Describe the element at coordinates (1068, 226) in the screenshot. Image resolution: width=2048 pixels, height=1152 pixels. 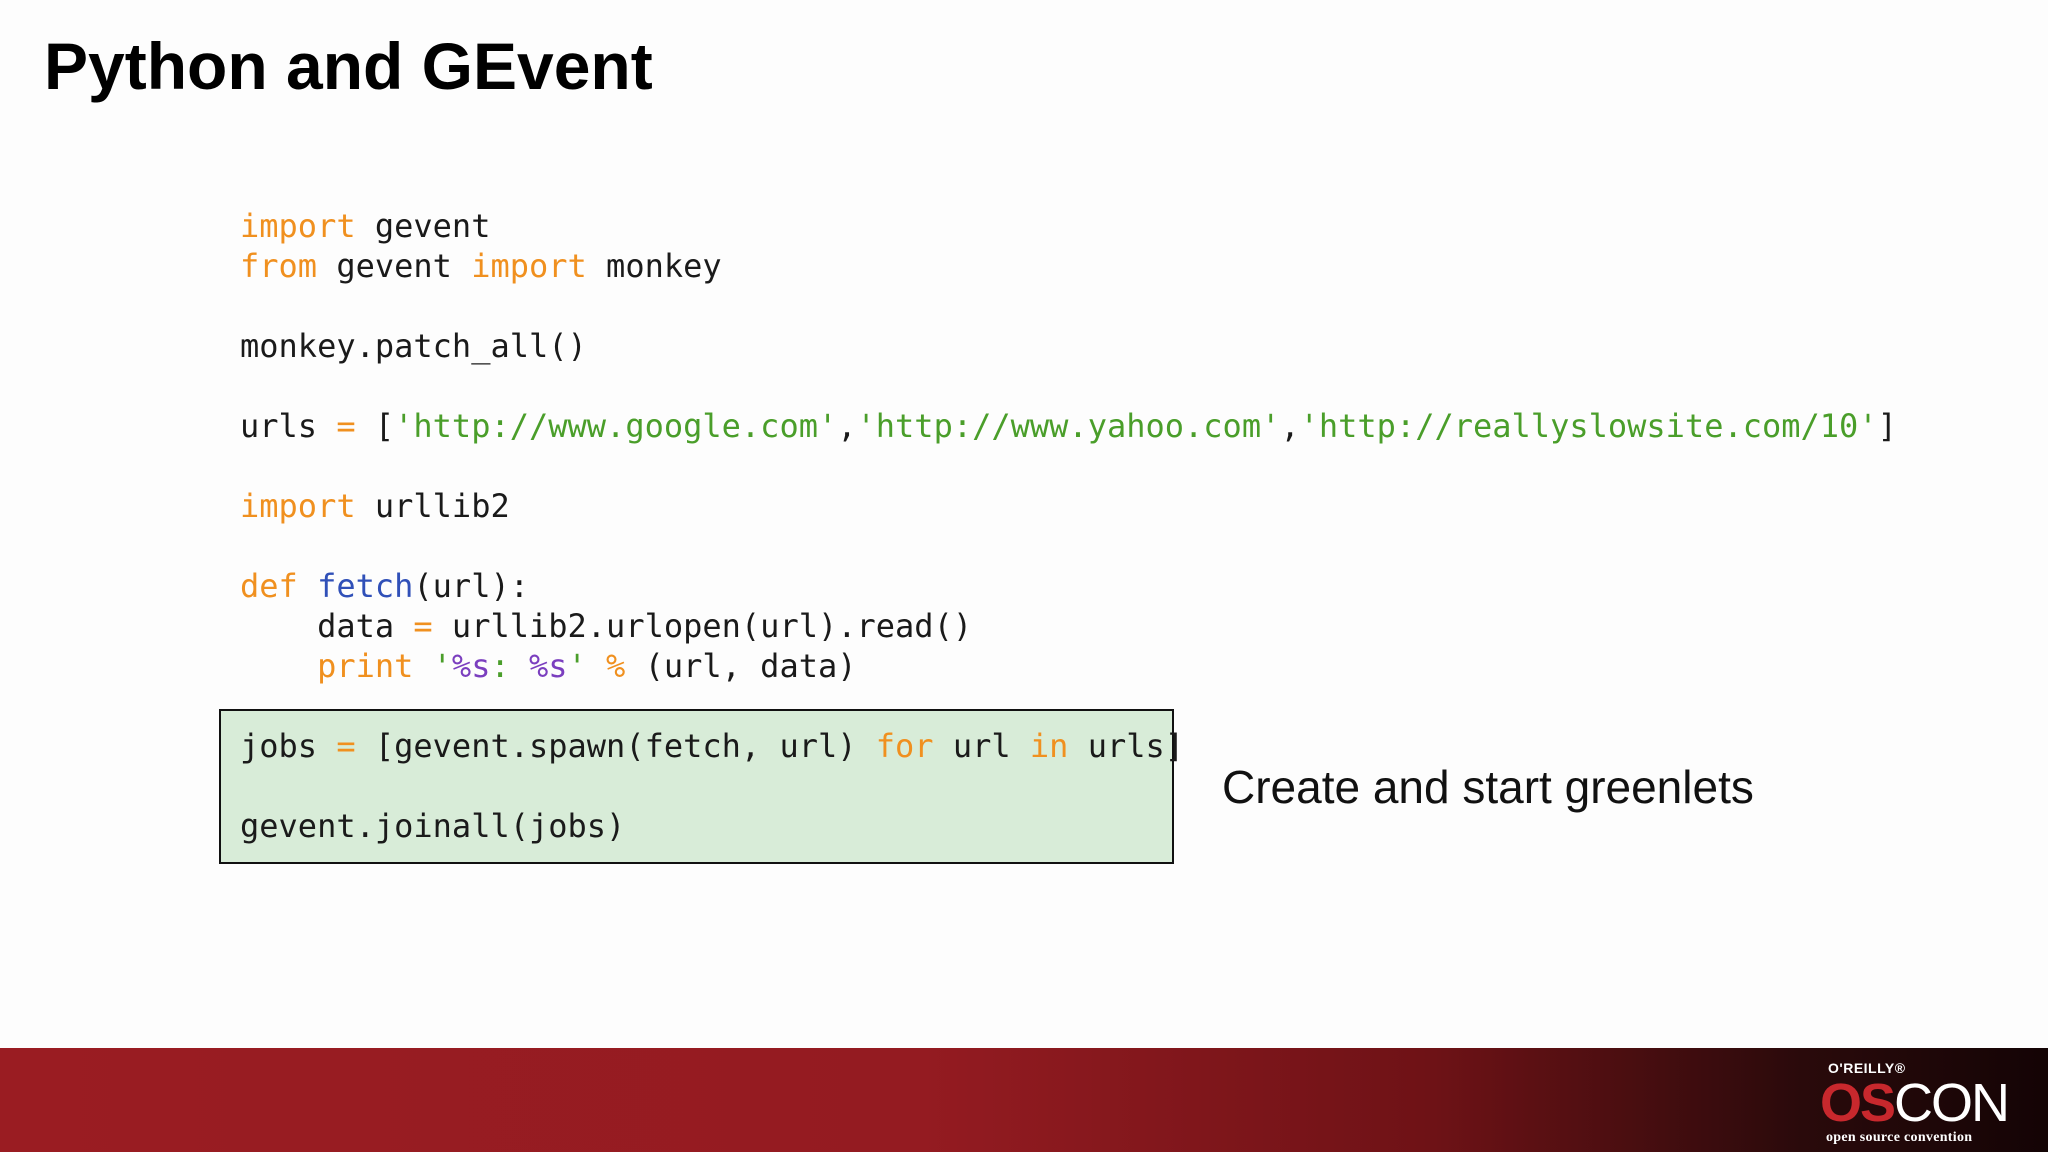
I see `code-line-import-gevent: import gevent` at that location.